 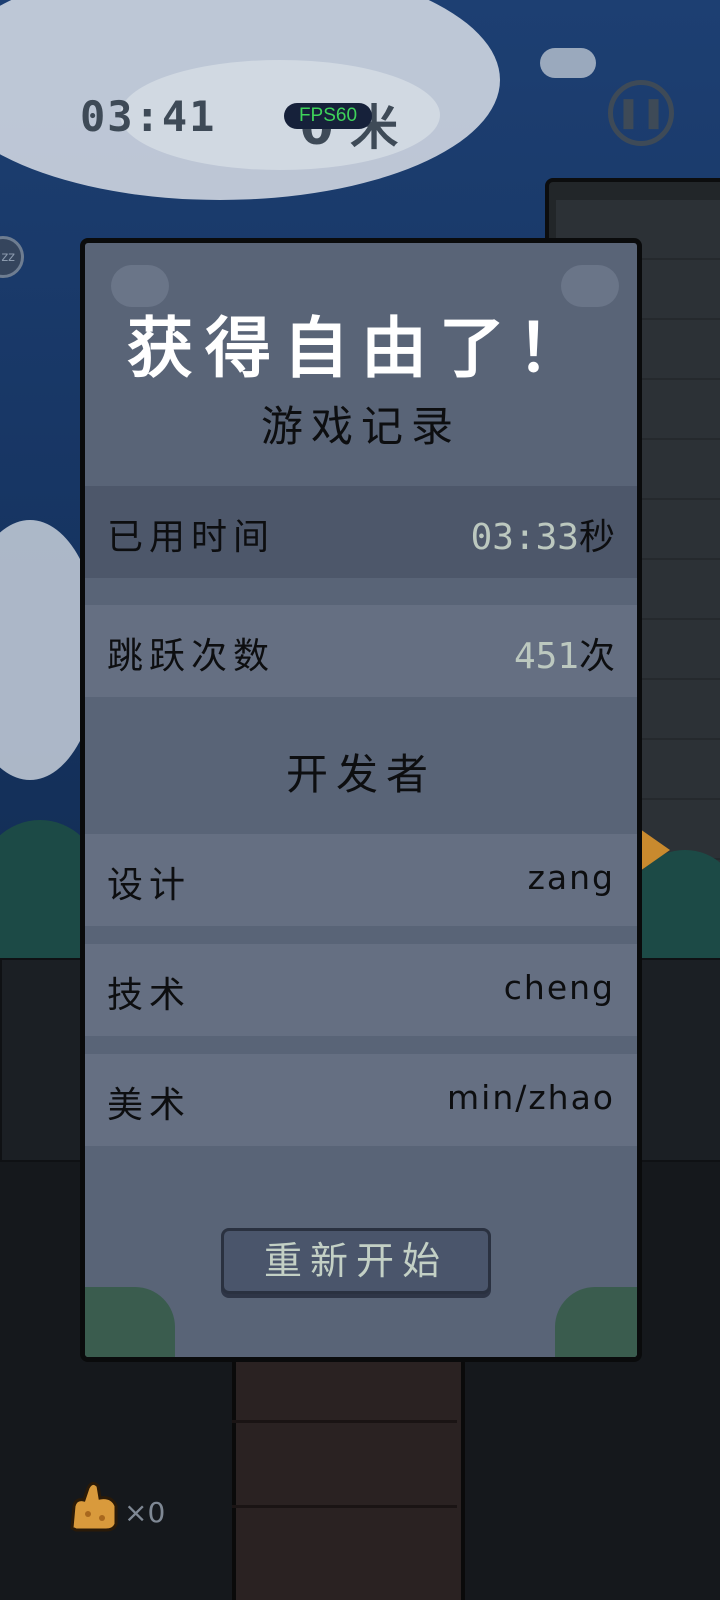 I want to click on panel-title: 获得自由了！, so click(x=361, y=348).